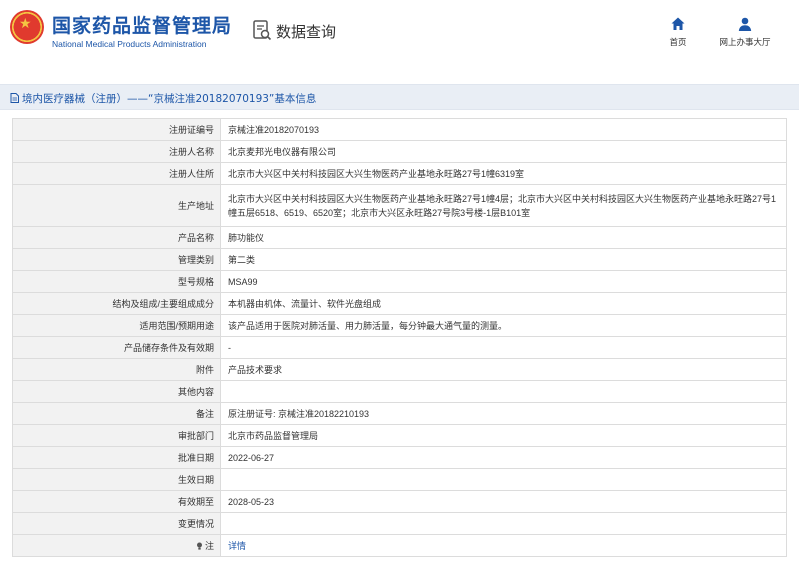 This screenshot has height=577, width=799. Describe the element at coordinates (169, 99) in the screenshot. I see `breadcrumb-text: 境内医疗器械（注册）——“京械注准20182070193”基本信息` at that location.